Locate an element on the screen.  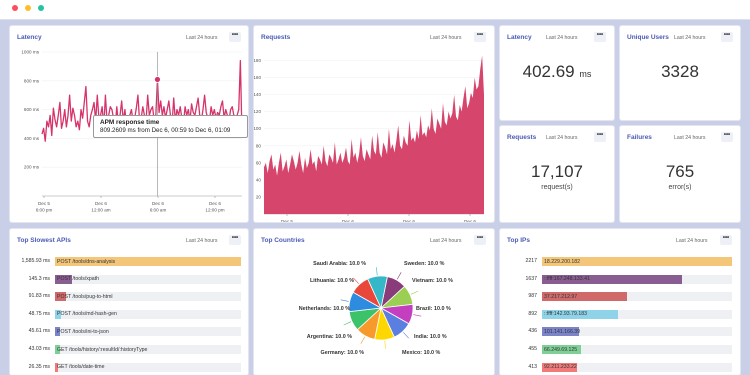
list-item: 91.83 ms POST /tools/pug-to-html is located at coordinates (129, 297).